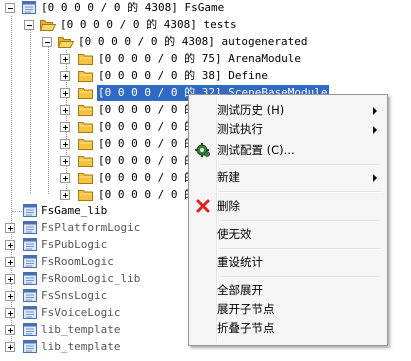 This screenshot has height=361, width=411. What do you see at coordinates (287, 290) in the screenshot?
I see `menu-item-expand-all: 全部展开` at bounding box center [287, 290].